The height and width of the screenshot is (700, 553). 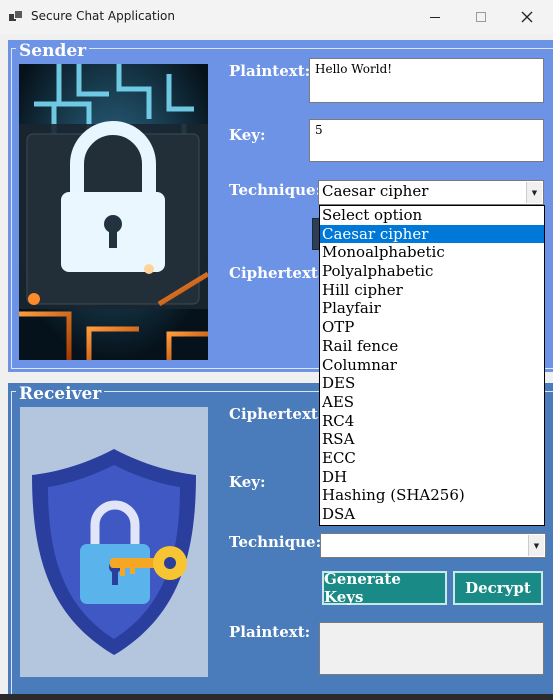 What do you see at coordinates (432, 327) in the screenshot?
I see `dropdown-option: OTP` at bounding box center [432, 327].